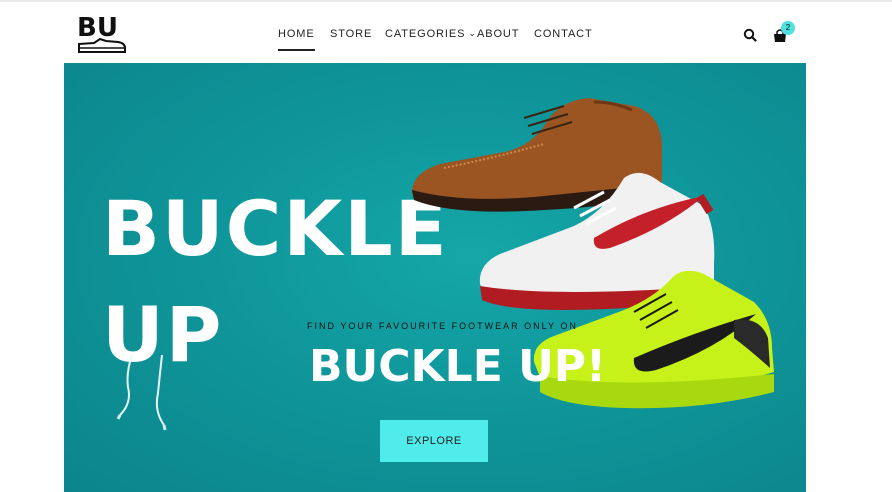  I want to click on shoelace-illustration, so click(141, 392).